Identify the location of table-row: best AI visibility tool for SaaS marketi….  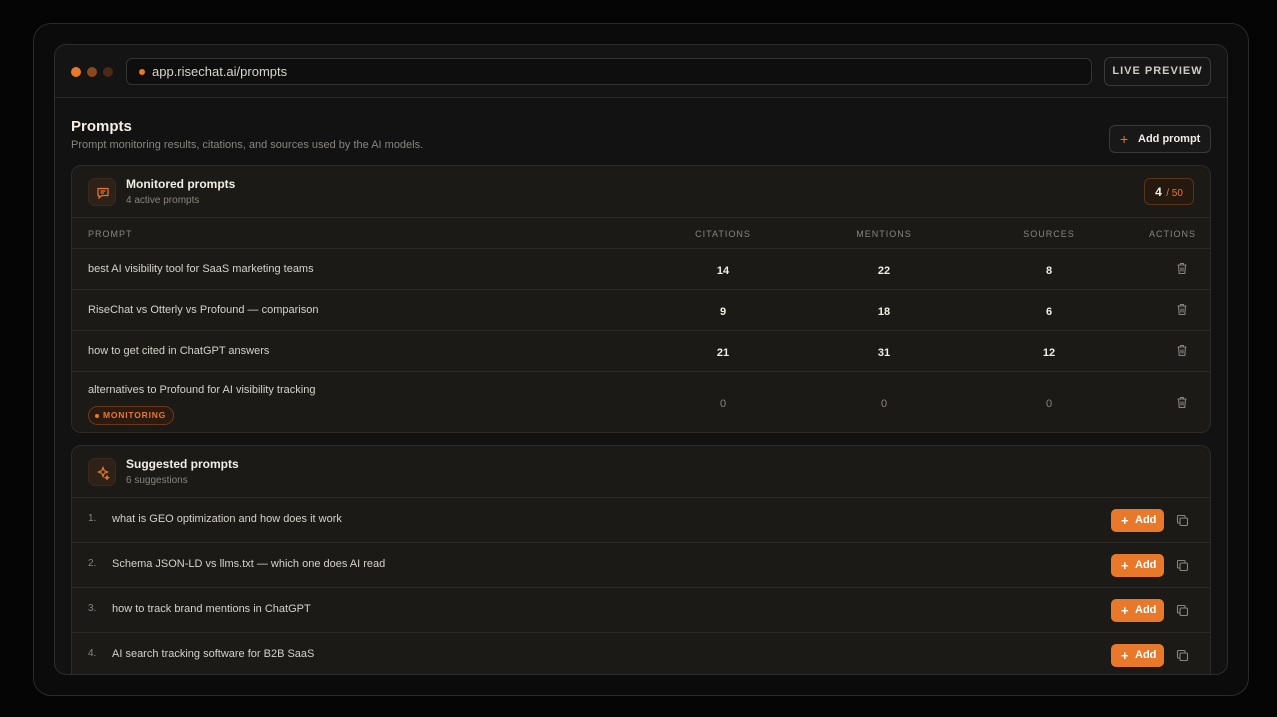
(641, 268).